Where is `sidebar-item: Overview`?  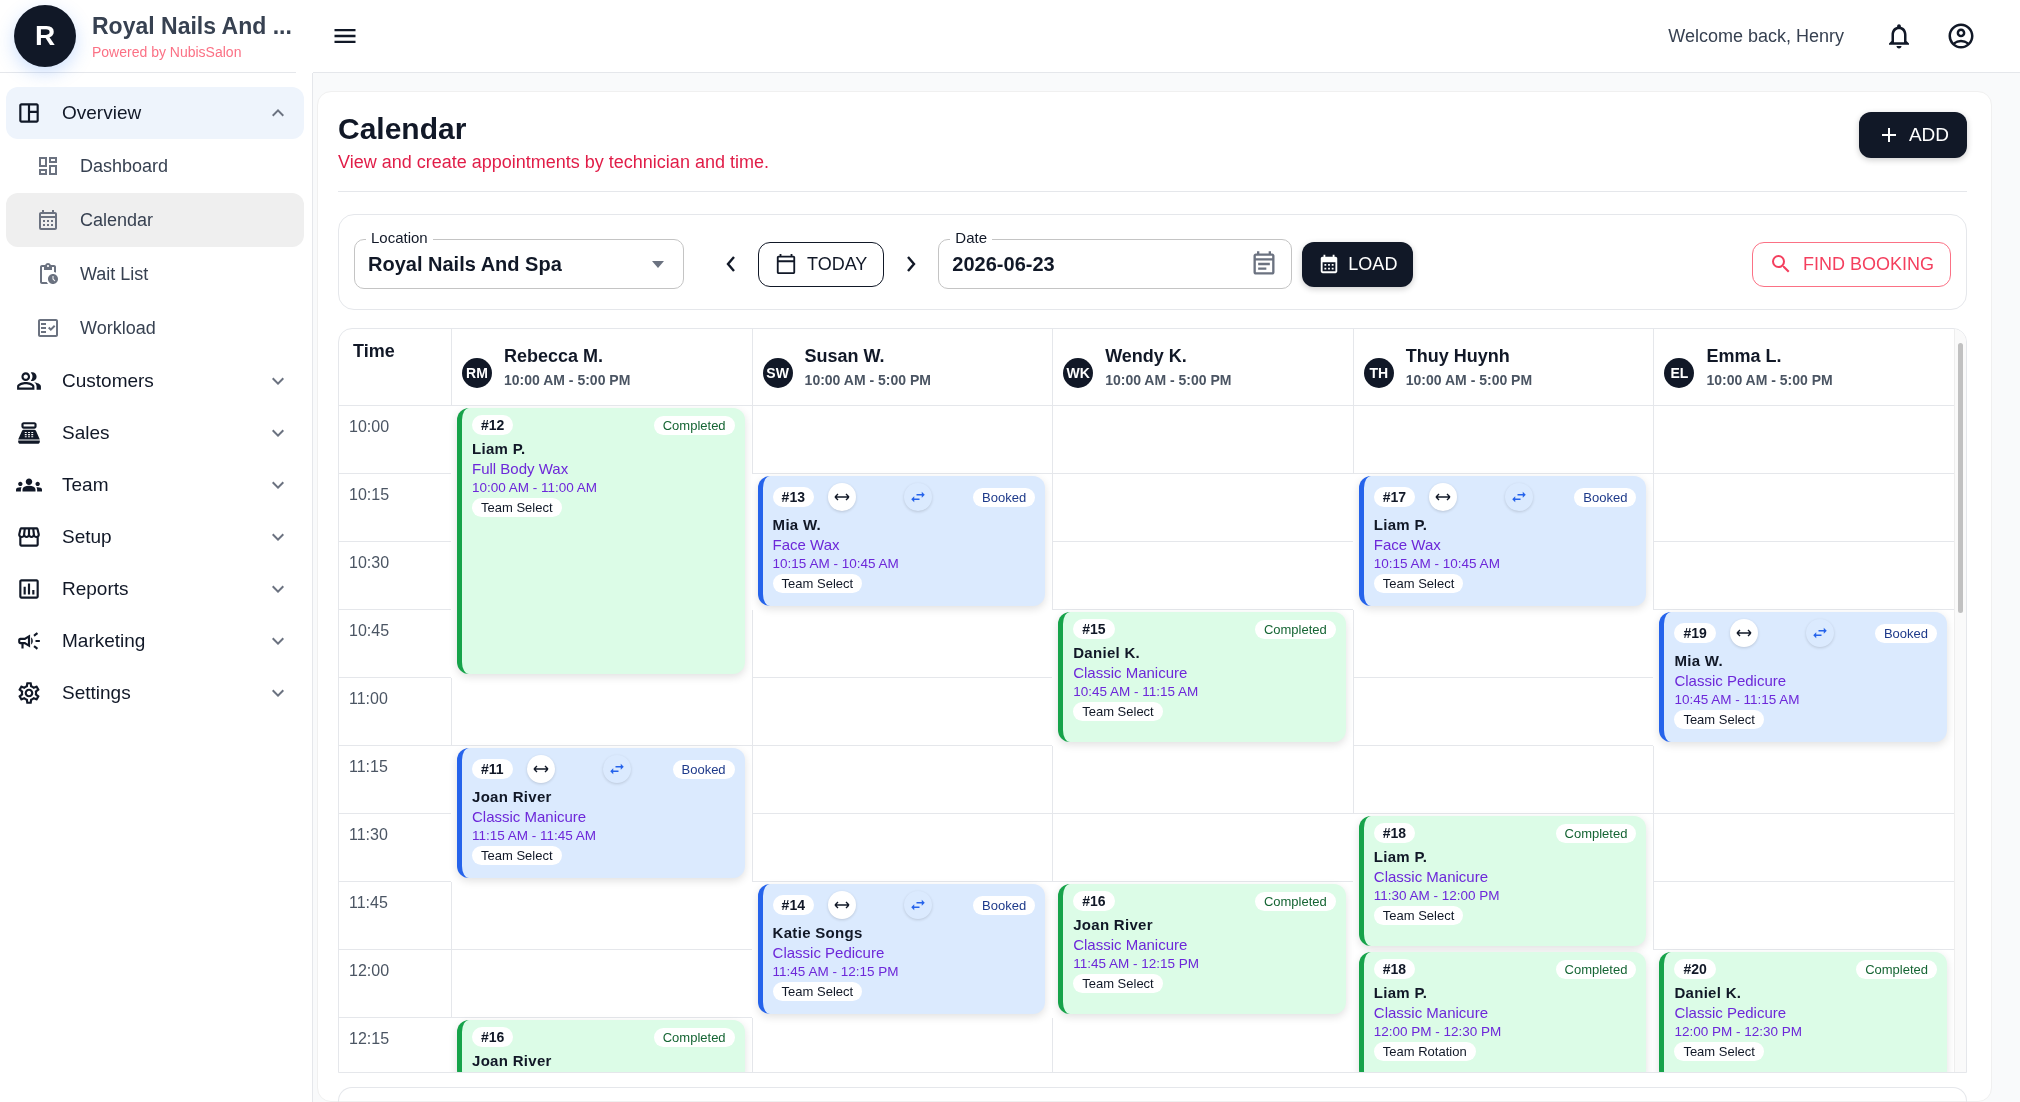 sidebar-item: Overview is located at coordinates (155, 113).